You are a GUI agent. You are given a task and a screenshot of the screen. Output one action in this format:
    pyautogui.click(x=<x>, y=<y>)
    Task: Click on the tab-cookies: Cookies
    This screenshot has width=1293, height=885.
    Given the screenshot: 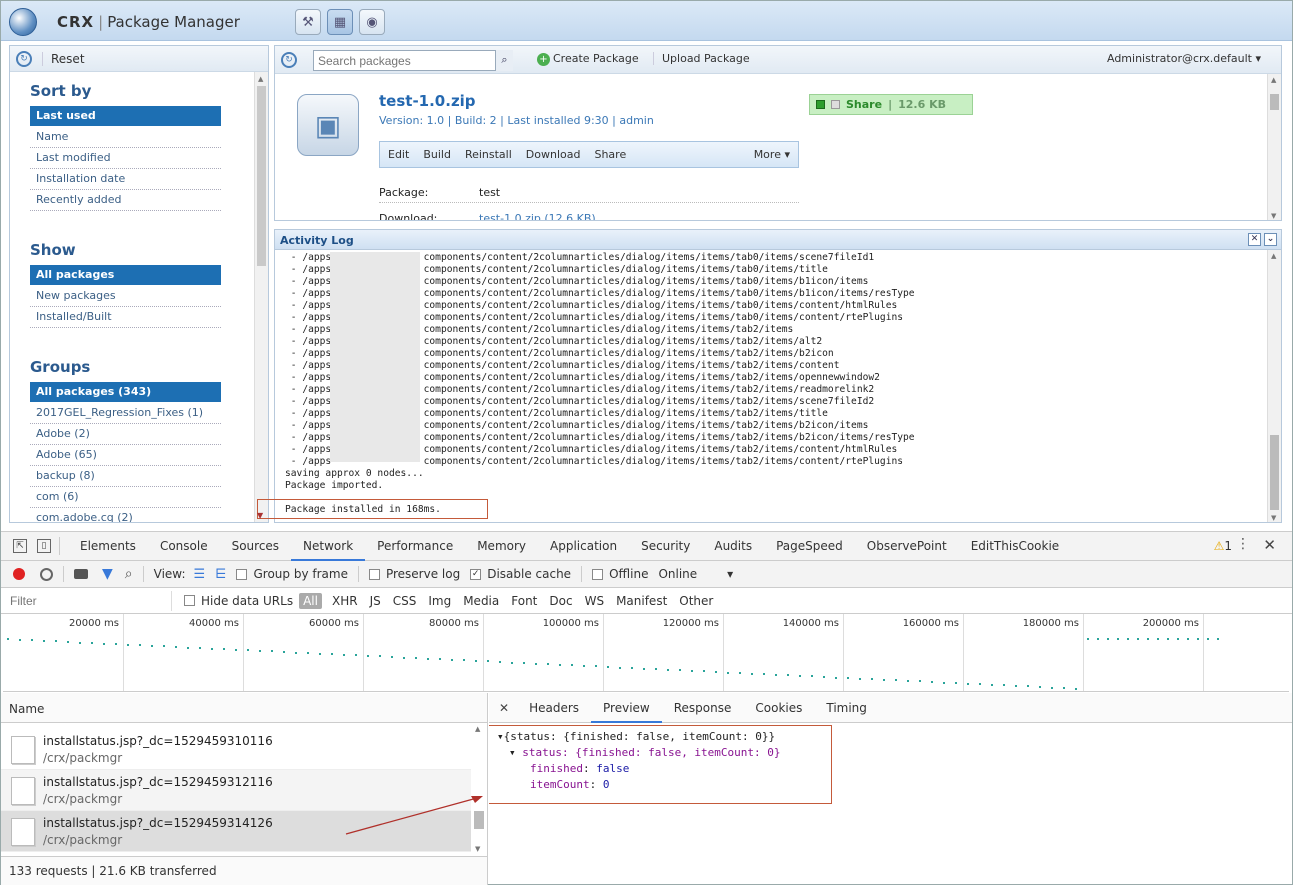 What is the action you would take?
    pyautogui.click(x=778, y=708)
    